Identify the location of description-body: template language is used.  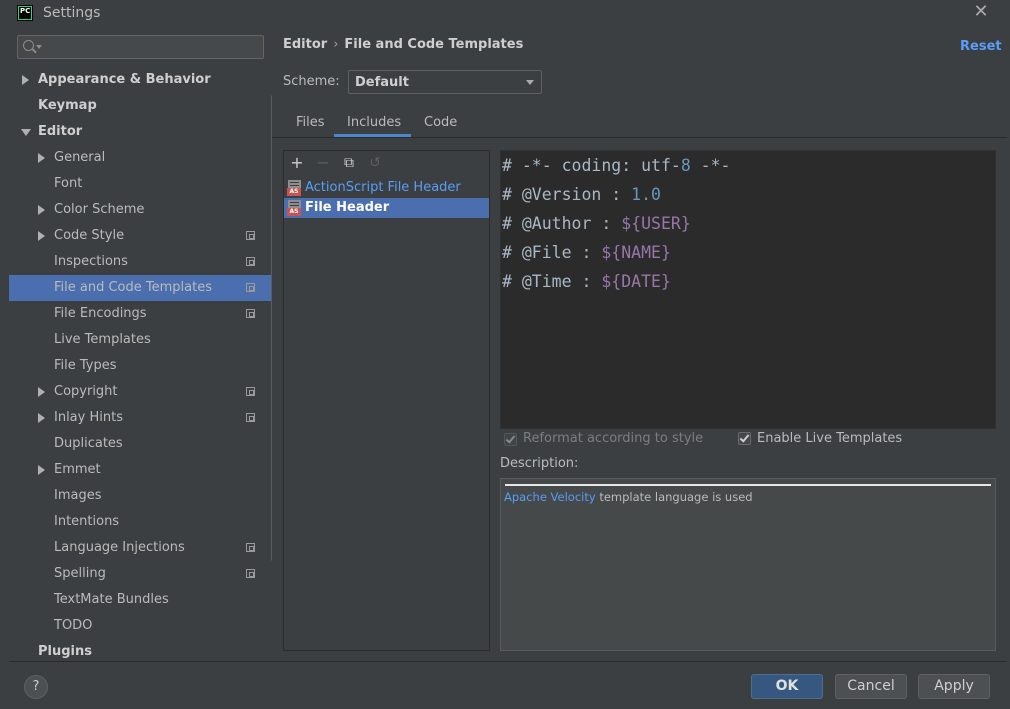
(674, 497).